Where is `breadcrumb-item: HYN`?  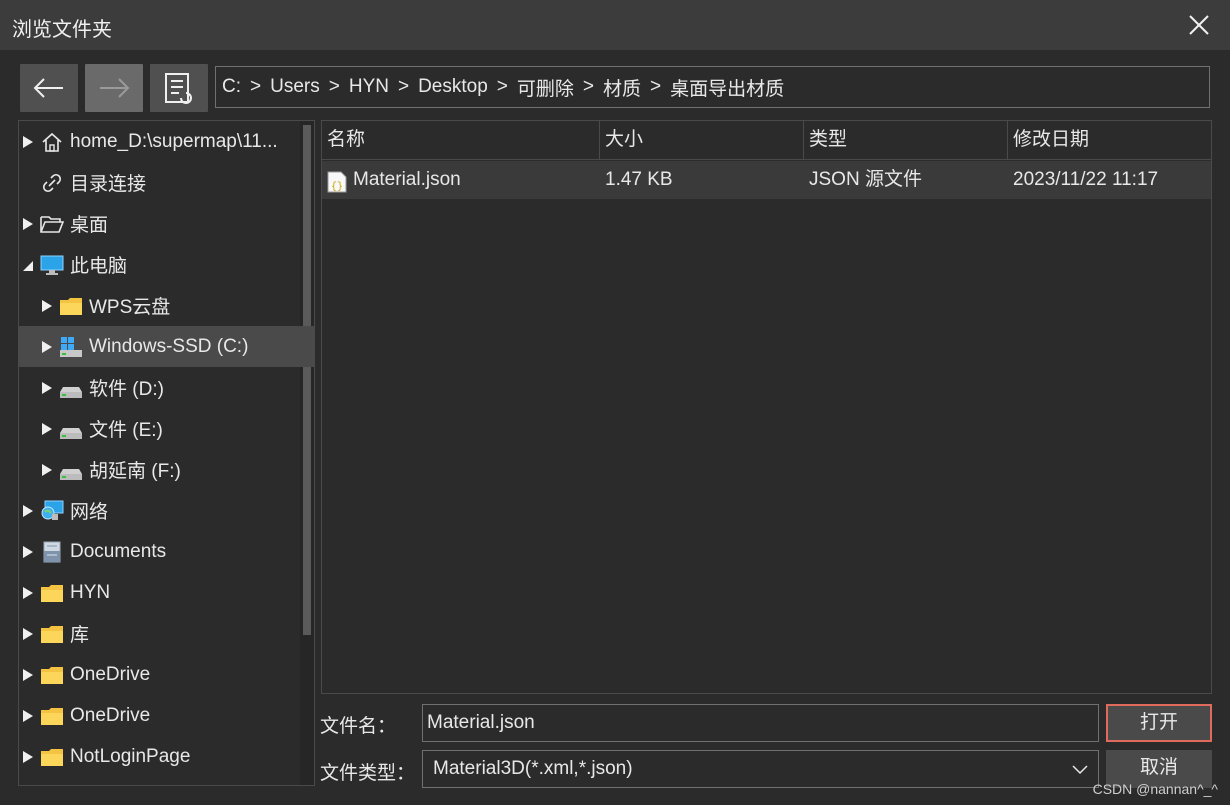
breadcrumb-item: HYN is located at coordinates (369, 87).